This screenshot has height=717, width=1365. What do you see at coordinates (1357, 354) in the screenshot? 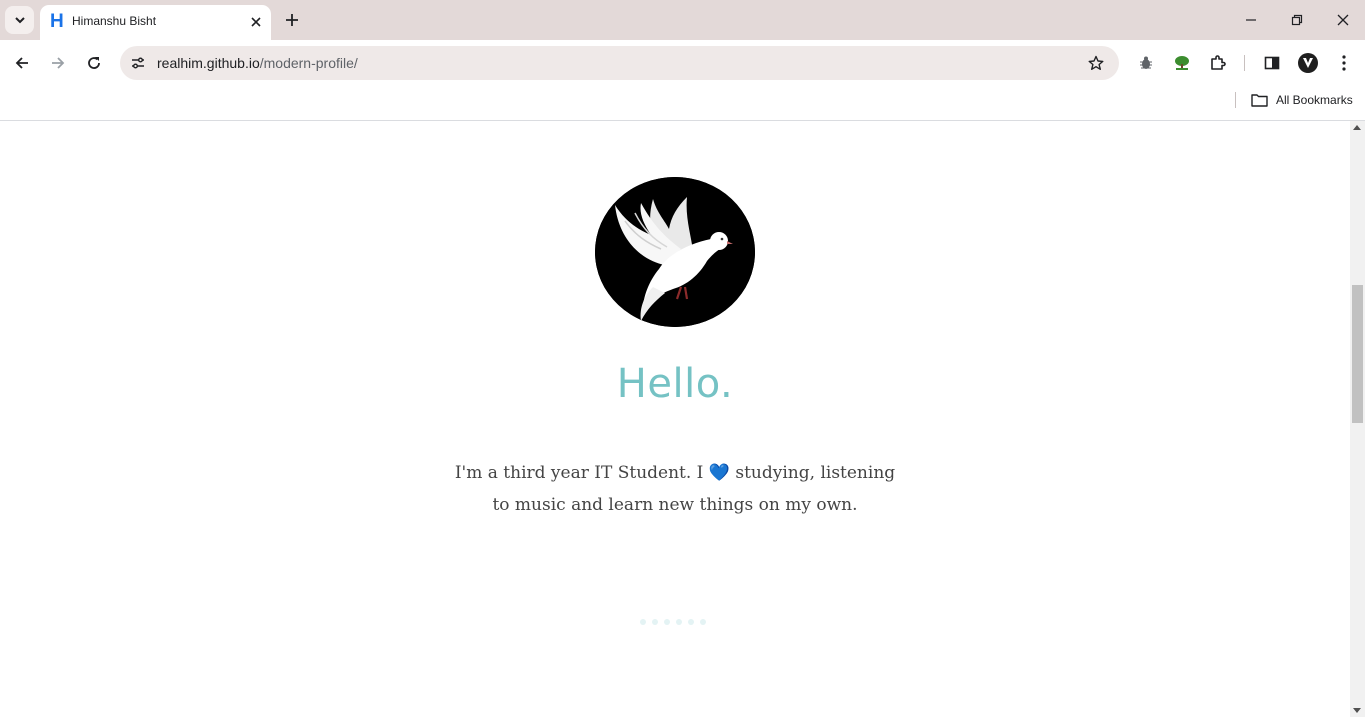
I see `scrollbar-thumb` at bounding box center [1357, 354].